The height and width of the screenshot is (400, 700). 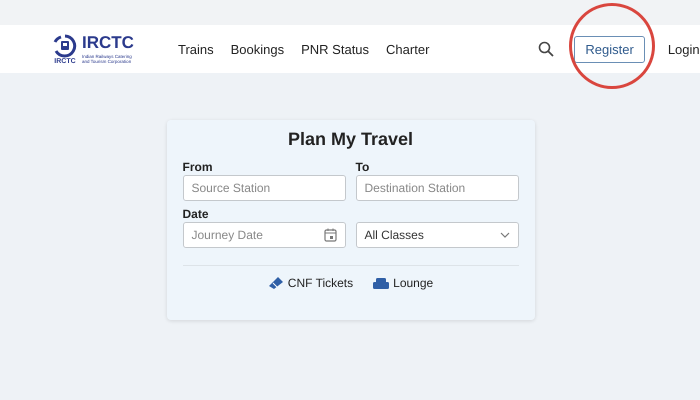 What do you see at coordinates (65, 46) in the screenshot?
I see `logo-emblem-icon` at bounding box center [65, 46].